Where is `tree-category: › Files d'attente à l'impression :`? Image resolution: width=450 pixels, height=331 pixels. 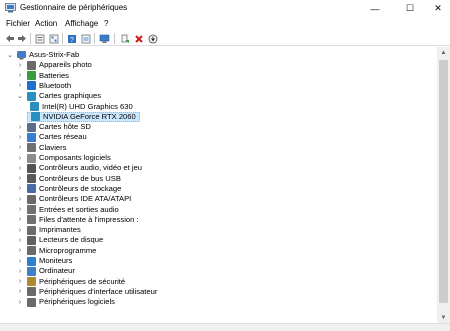
tree-category: › Files d'attente à l'impression : is located at coordinates (77, 220).